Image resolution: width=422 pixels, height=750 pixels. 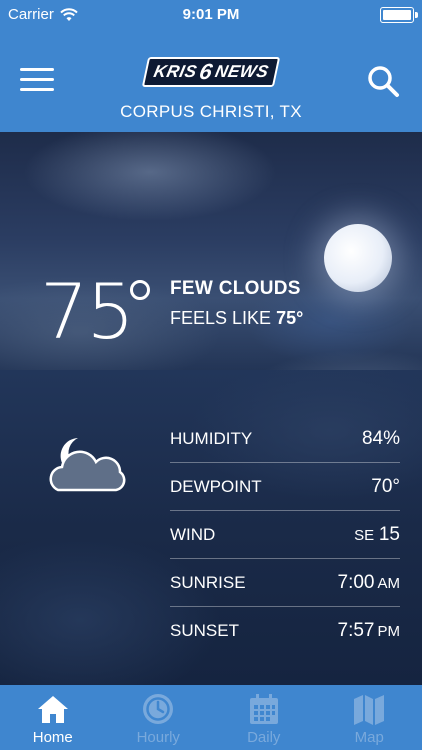 What do you see at coordinates (399, 15) in the screenshot?
I see `battery-icon` at bounding box center [399, 15].